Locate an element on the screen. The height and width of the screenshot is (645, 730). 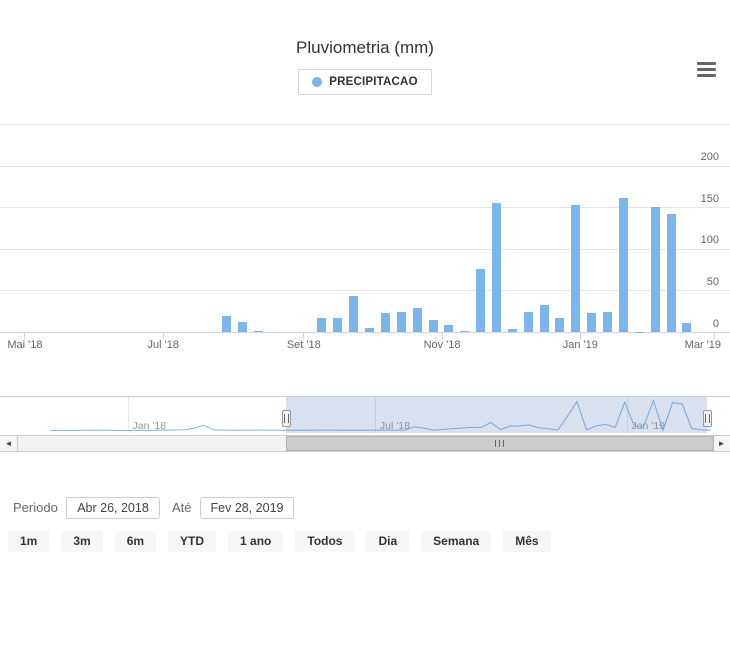
scrollbar-right-arrow-icon: ► is located at coordinates (721, 443).